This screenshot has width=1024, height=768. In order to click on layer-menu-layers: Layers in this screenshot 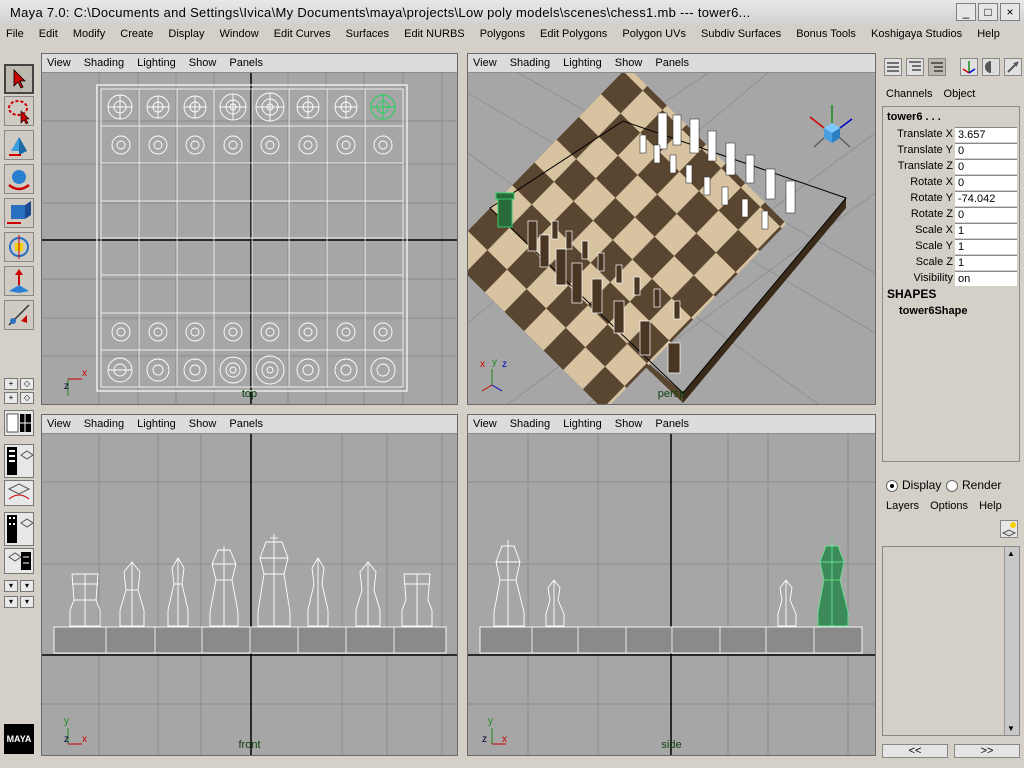, I will do `click(902, 506)`.